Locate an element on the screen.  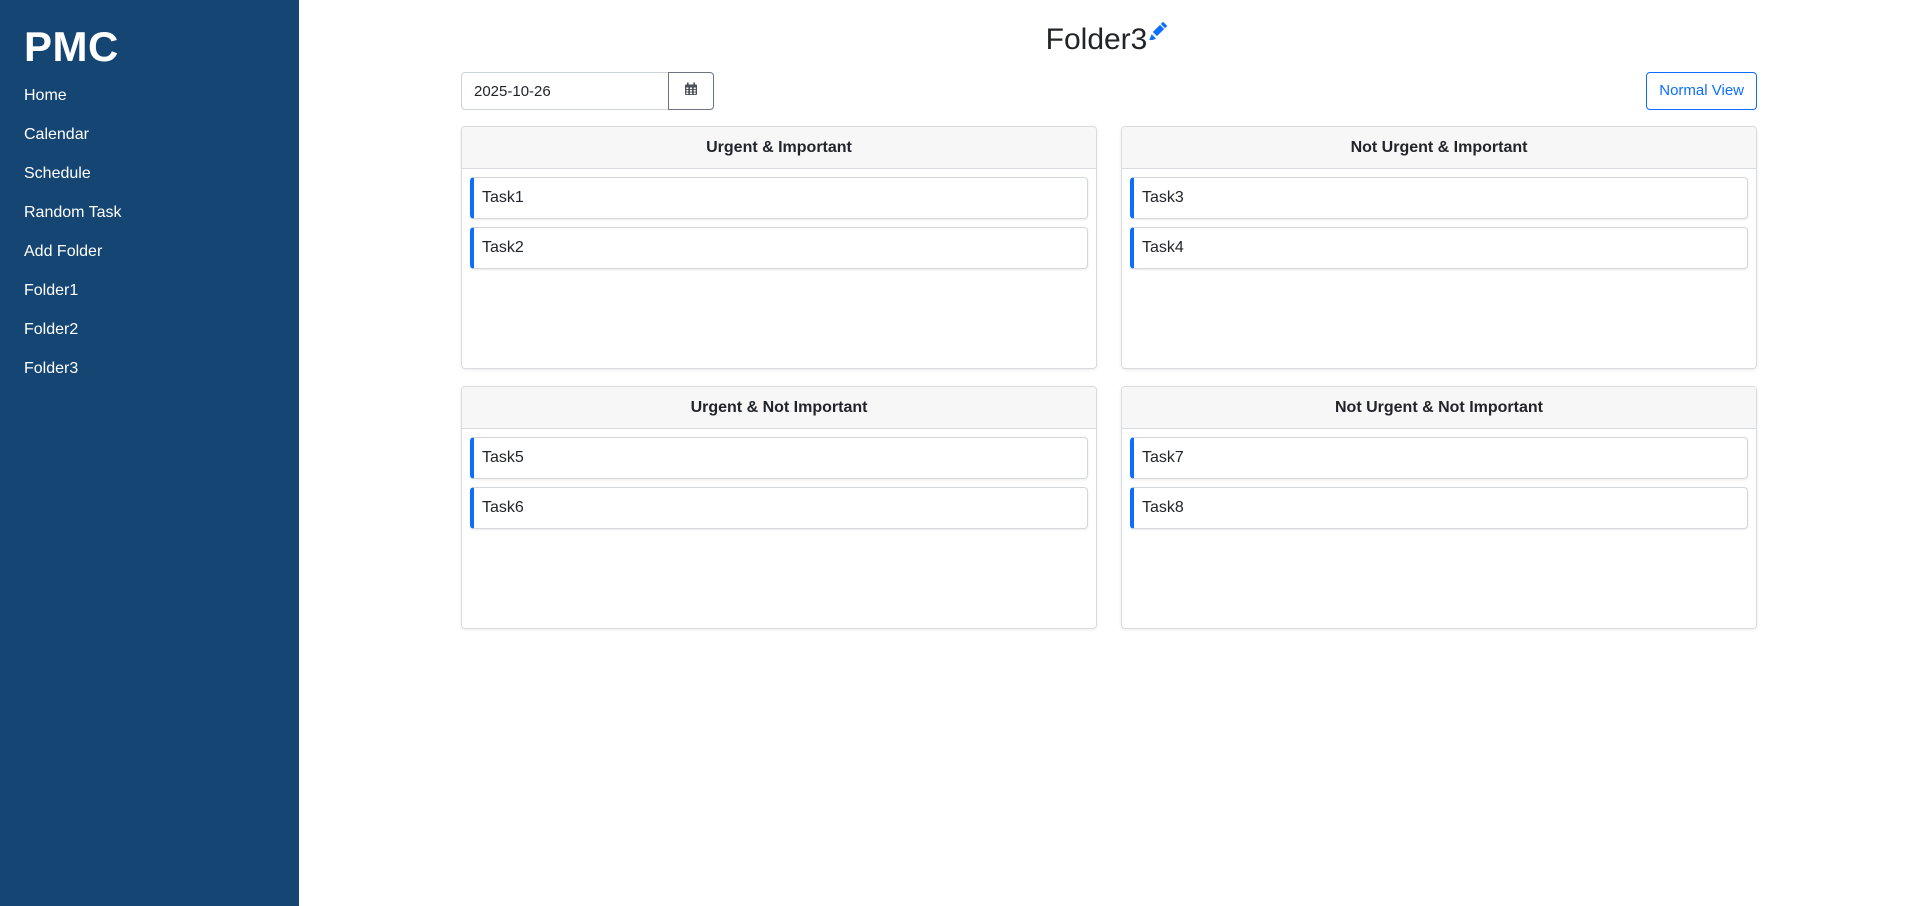
title-row: Folder3 is located at coordinates (1106, 40).